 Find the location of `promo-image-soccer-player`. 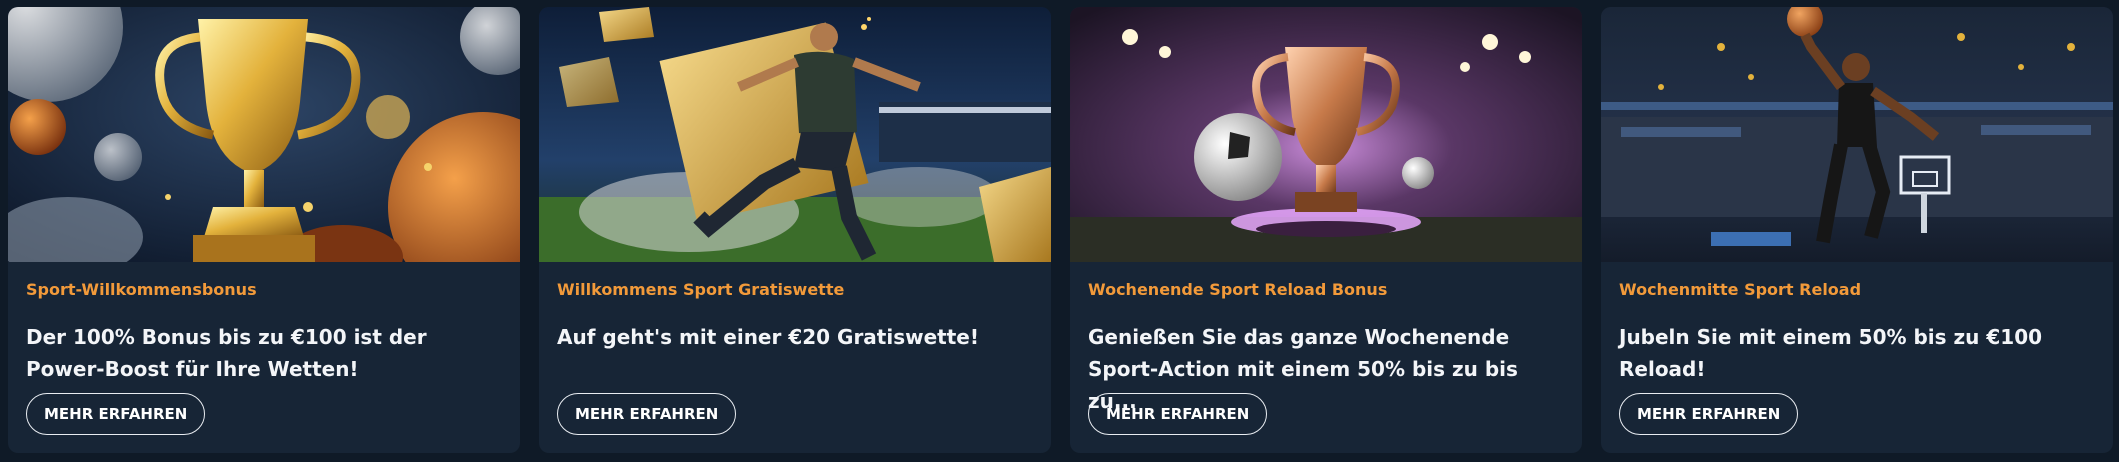

promo-image-soccer-player is located at coordinates (795, 134).